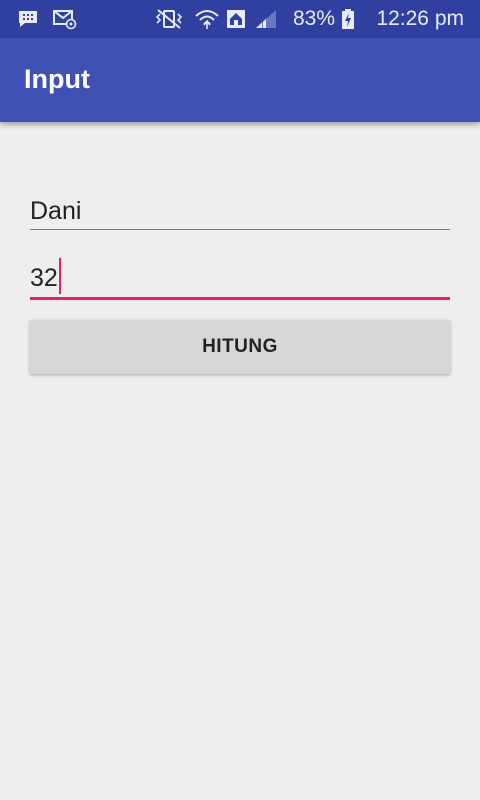  I want to click on clock-time: 12:26 pm, so click(420, 18).